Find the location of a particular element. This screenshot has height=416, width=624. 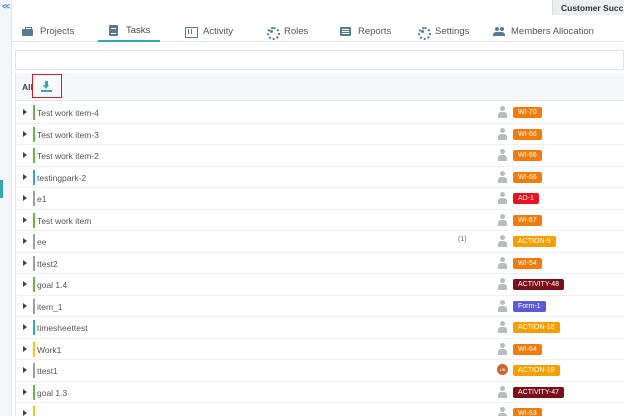

task-title: Work1 is located at coordinates (49, 350).